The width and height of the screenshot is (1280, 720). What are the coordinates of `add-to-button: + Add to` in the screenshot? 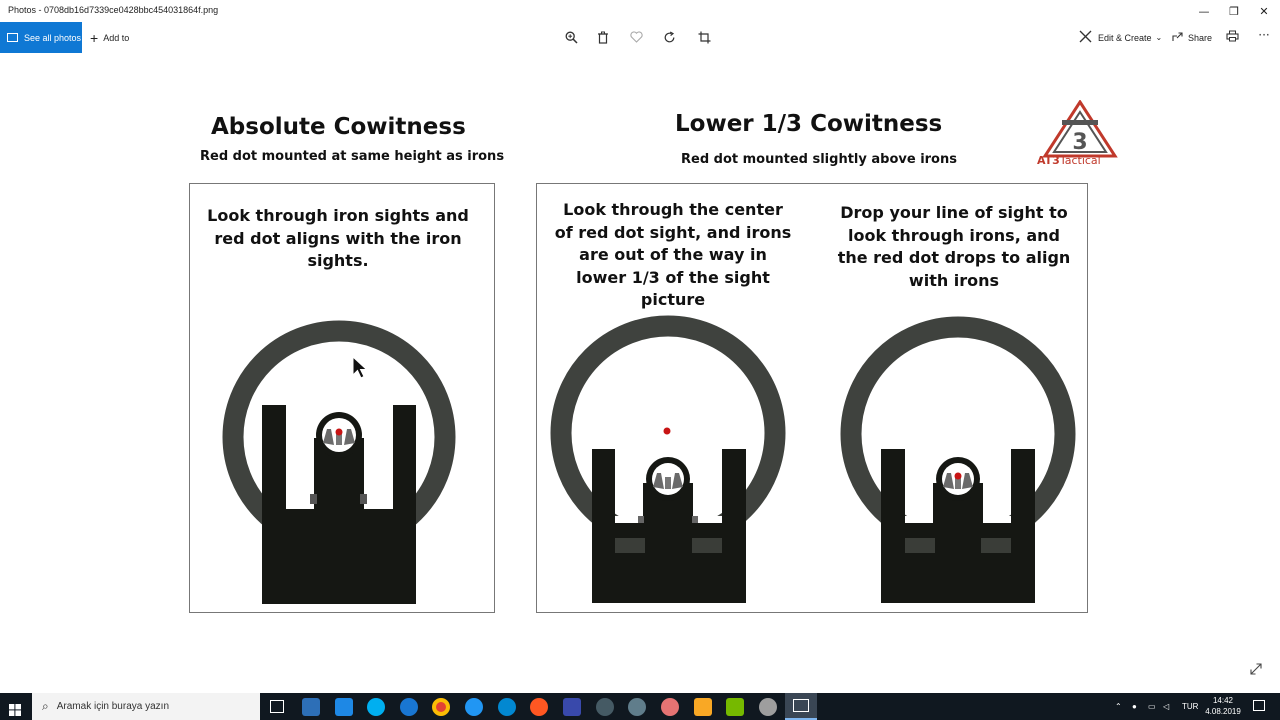 It's located at (109, 37).